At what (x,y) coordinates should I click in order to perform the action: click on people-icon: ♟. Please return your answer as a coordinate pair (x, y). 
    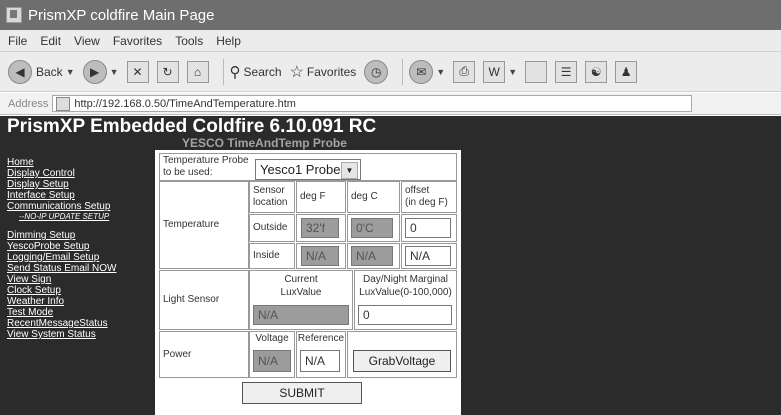
    Looking at the image, I should click on (626, 71).